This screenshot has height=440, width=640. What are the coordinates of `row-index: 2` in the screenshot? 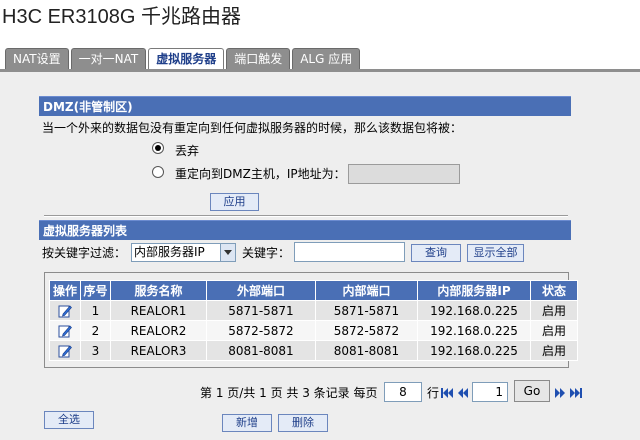 It's located at (95, 330).